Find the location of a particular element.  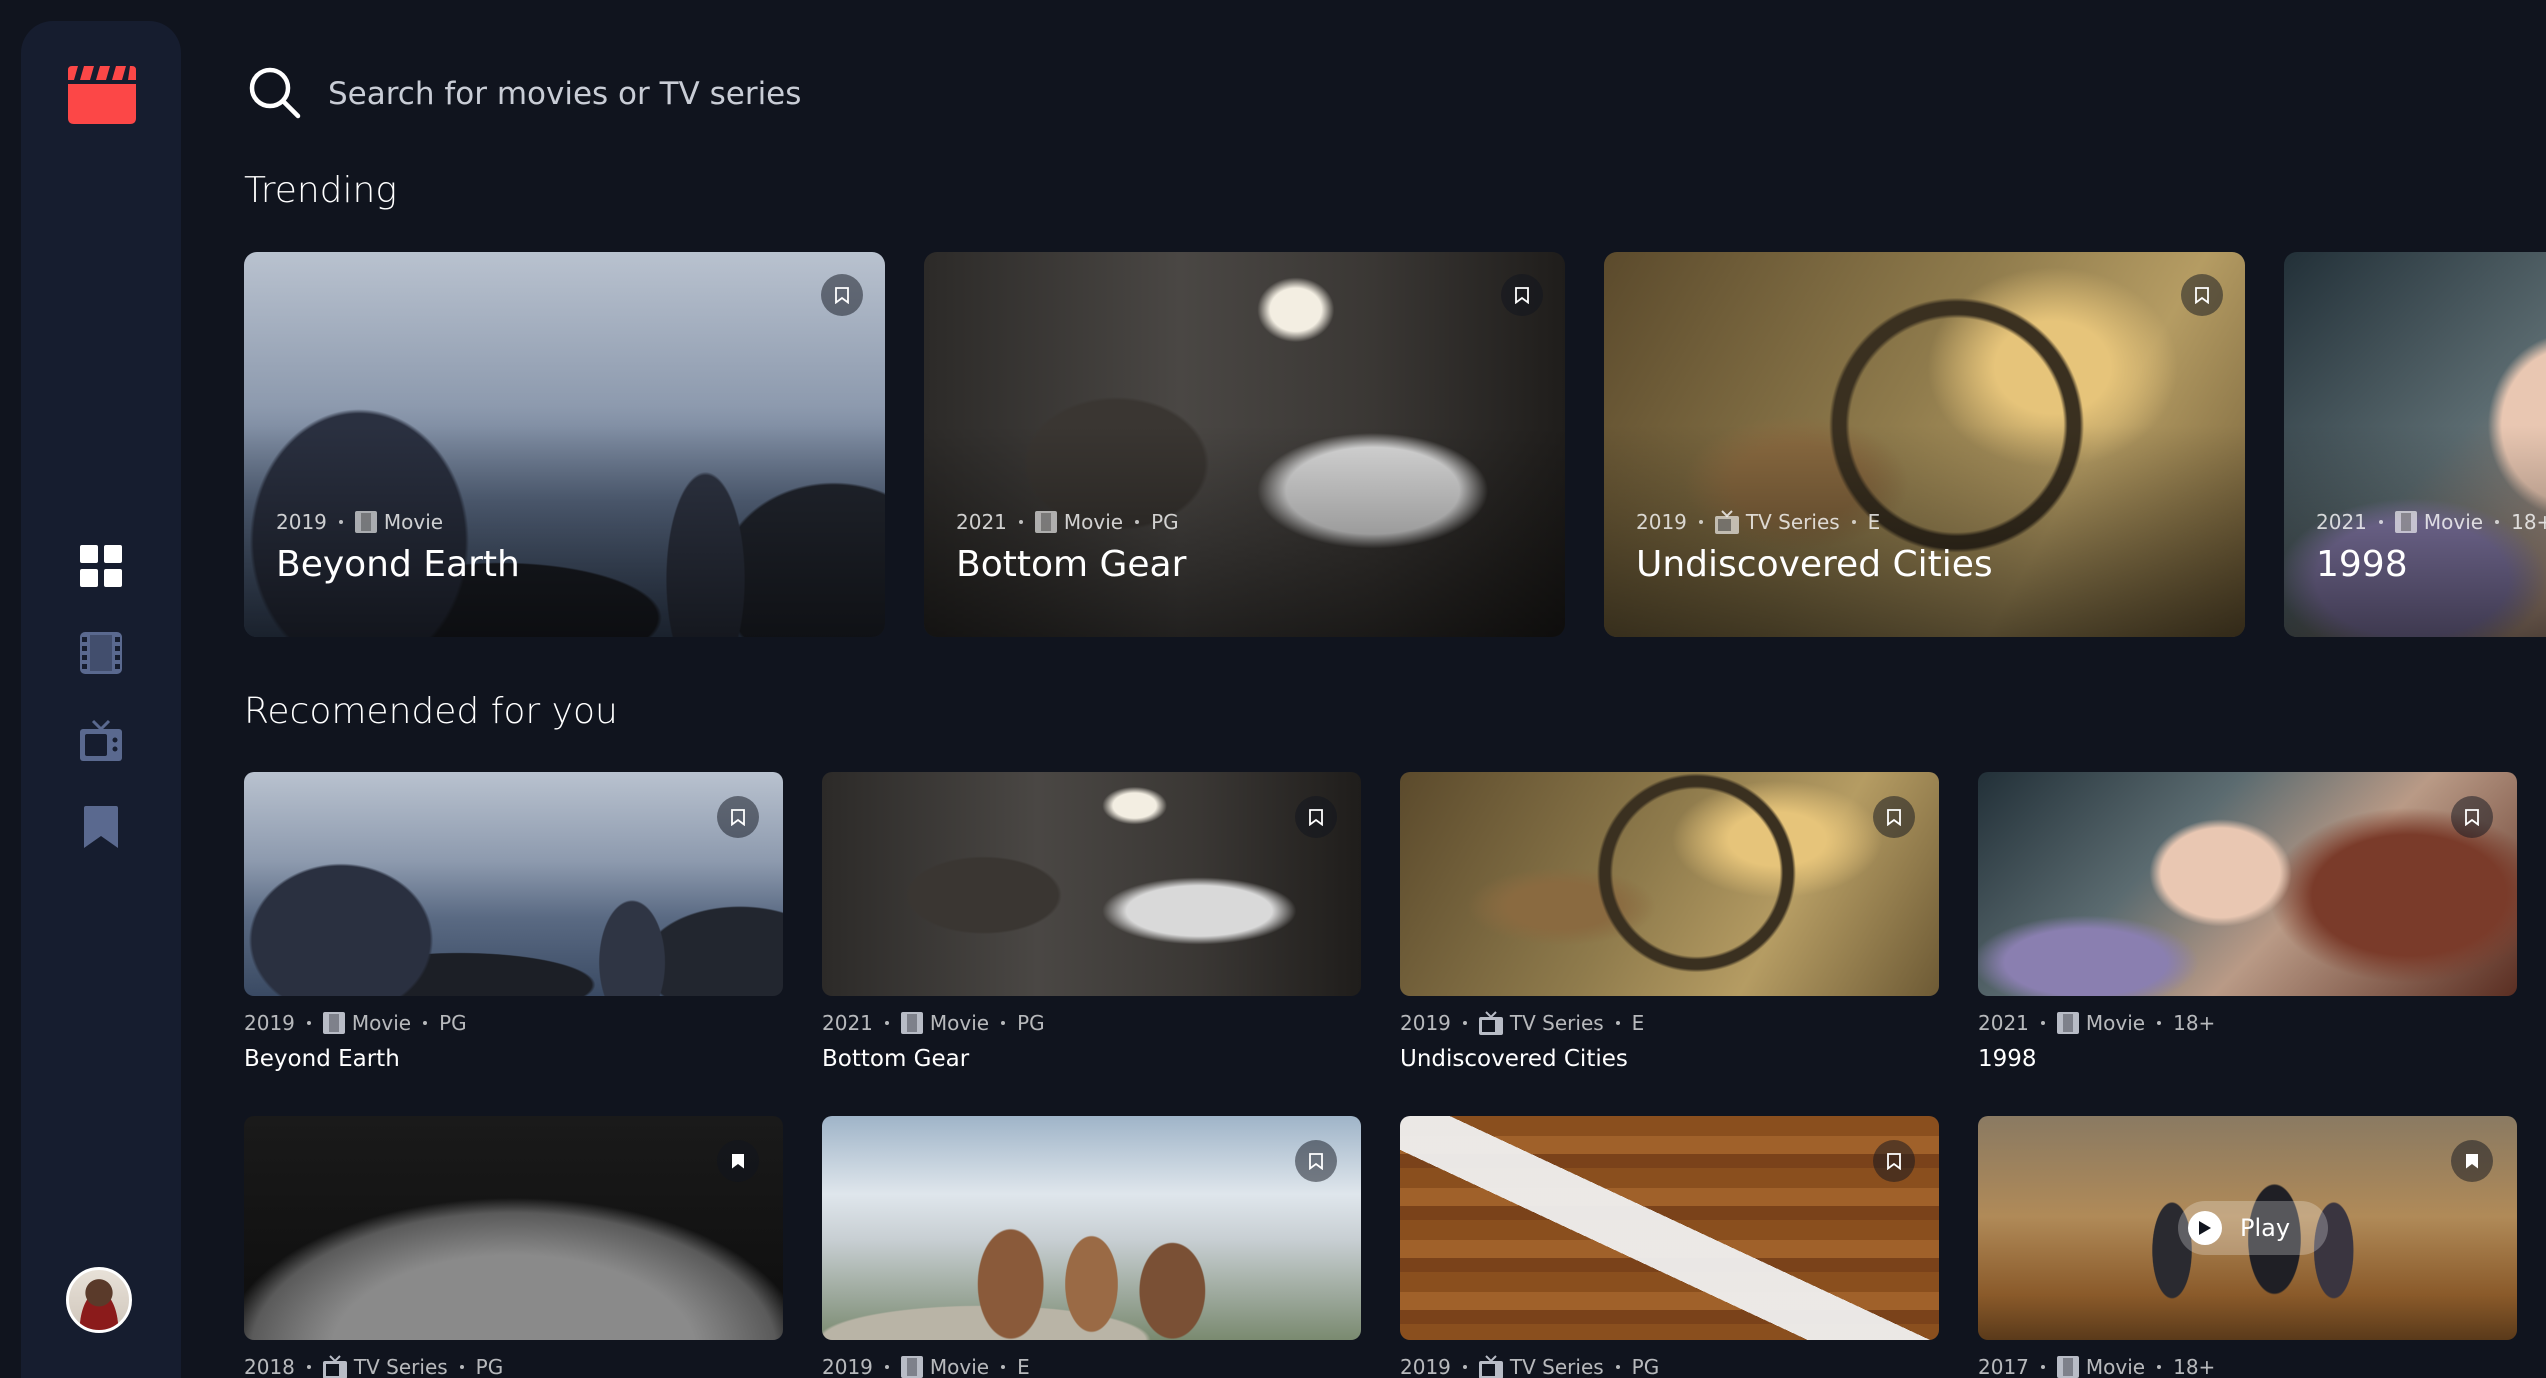

play-label: Play is located at coordinates (2265, 1228).